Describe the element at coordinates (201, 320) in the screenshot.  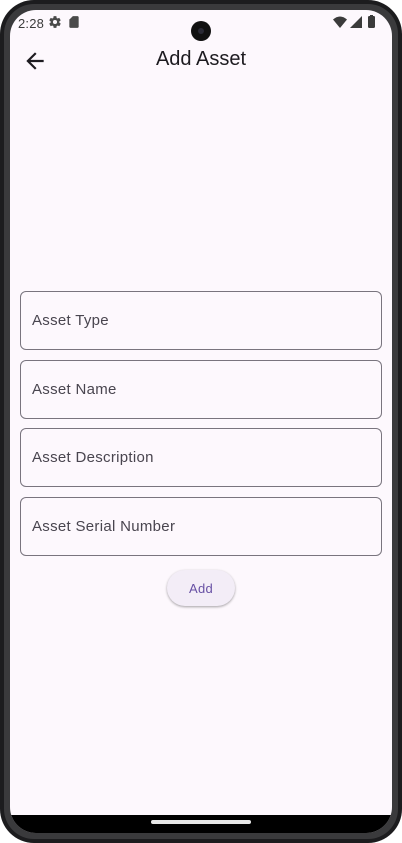
I see `asset-type-field: Asset Type` at that location.